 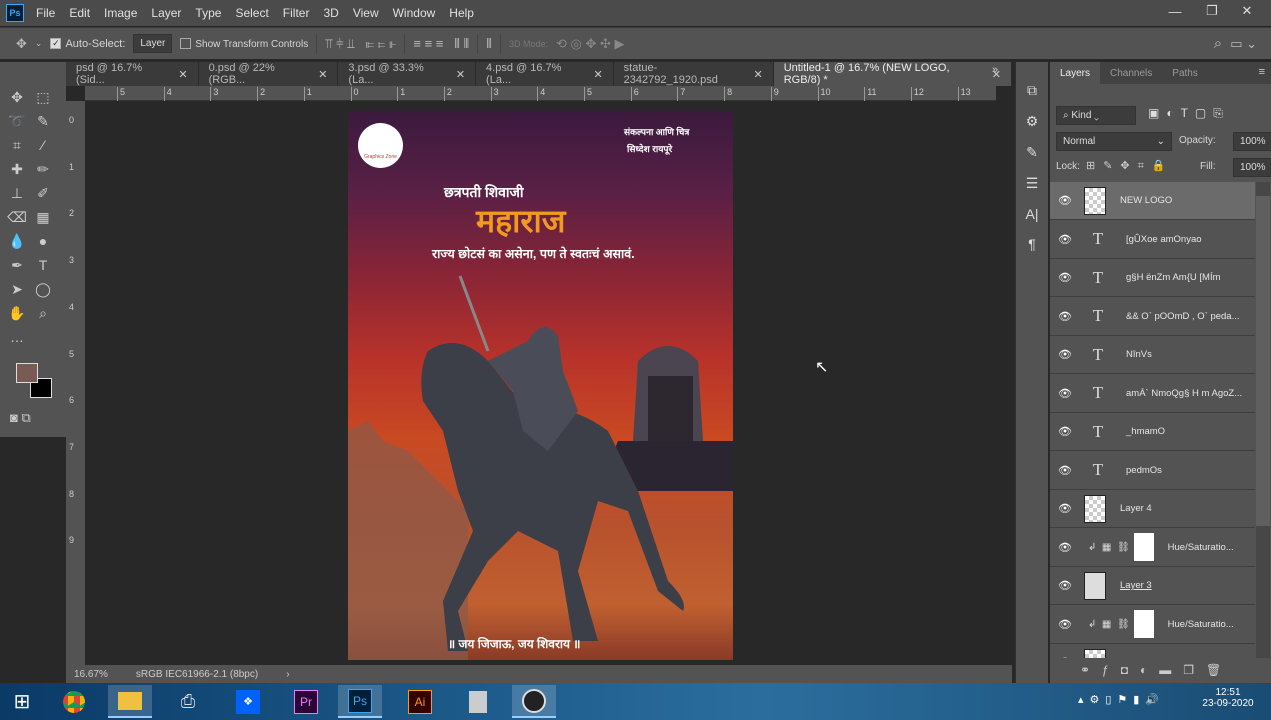 I want to click on document-tab: Untitled-1 @ 16.7% (NEW LOGO, RGB/8) * ✕, so click(x=892, y=74).